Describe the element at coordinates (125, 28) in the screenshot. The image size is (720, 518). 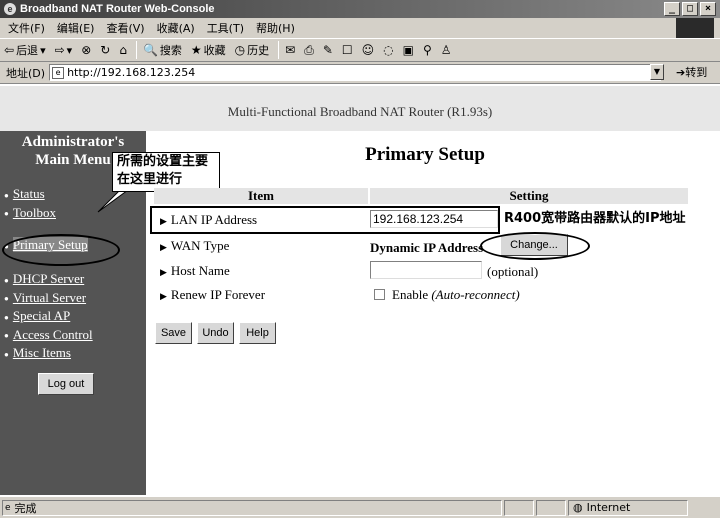
I see `menu-view: 查看(V)` at that location.